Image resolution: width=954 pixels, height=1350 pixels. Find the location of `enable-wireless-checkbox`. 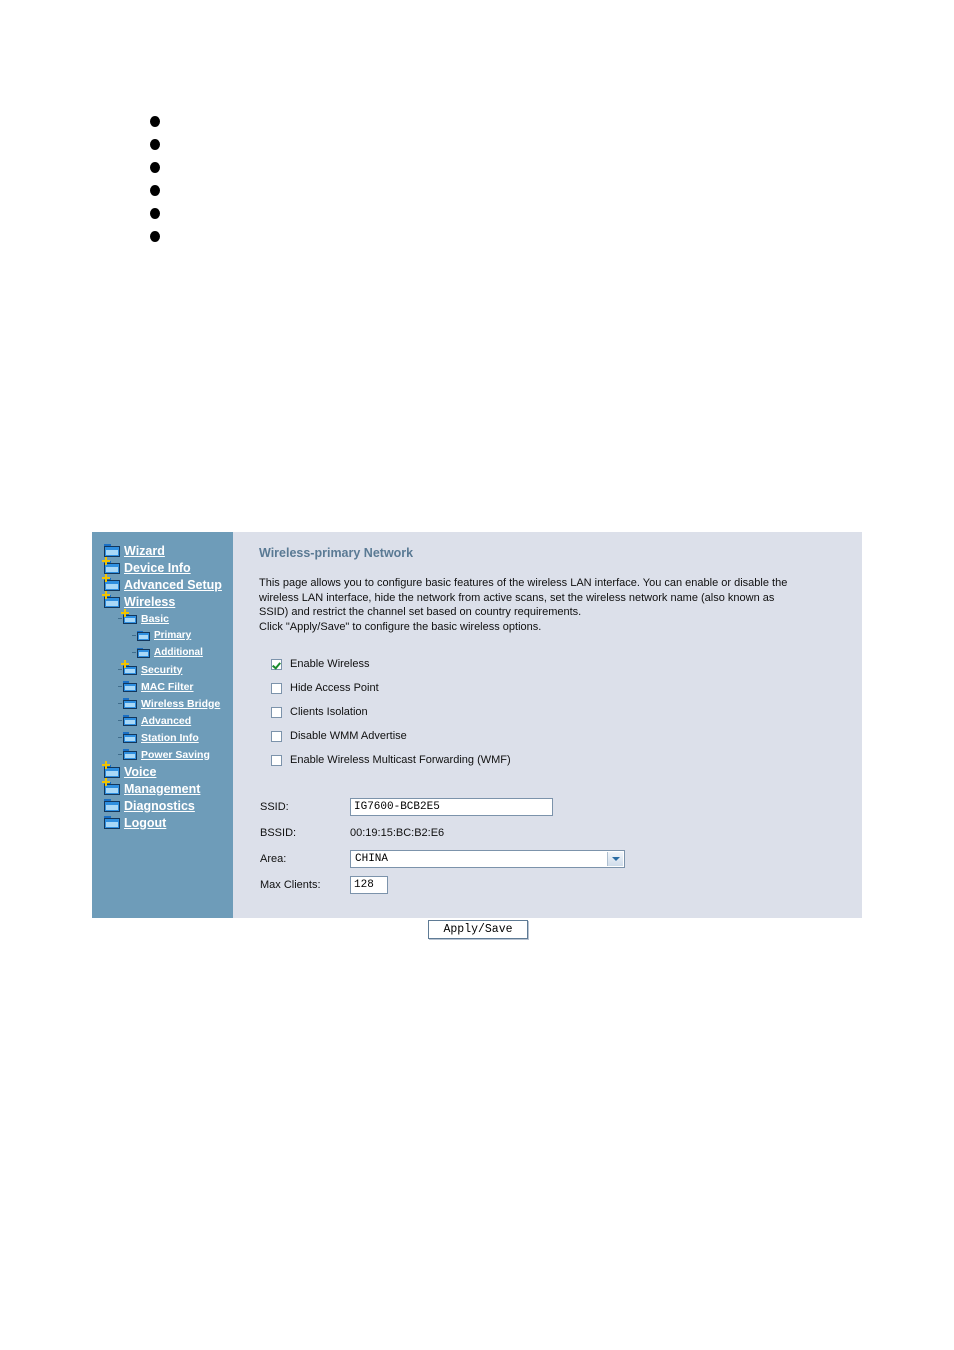

enable-wireless-checkbox is located at coordinates (276, 664).